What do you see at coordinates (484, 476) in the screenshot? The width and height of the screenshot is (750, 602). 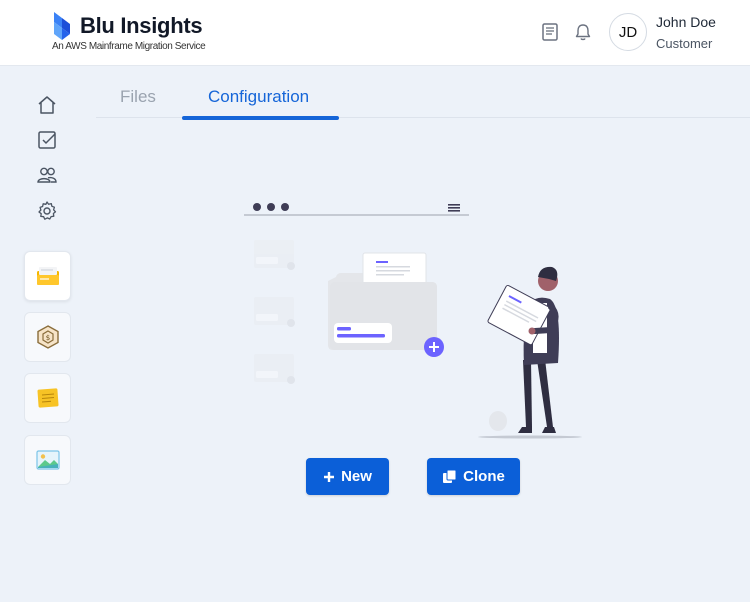 I see `clone-button-label: Clone` at bounding box center [484, 476].